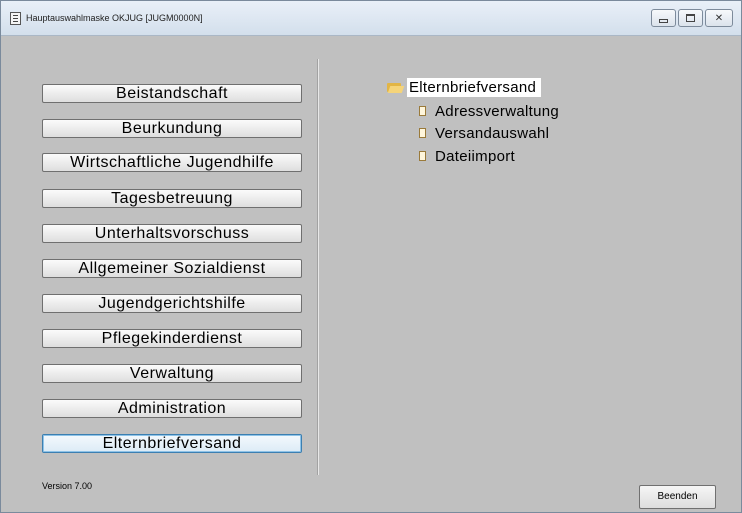  I want to click on module-button-wirtschaftliche-jugendhilfe: Wirtschaftliche Jugendhilfe, so click(172, 162).